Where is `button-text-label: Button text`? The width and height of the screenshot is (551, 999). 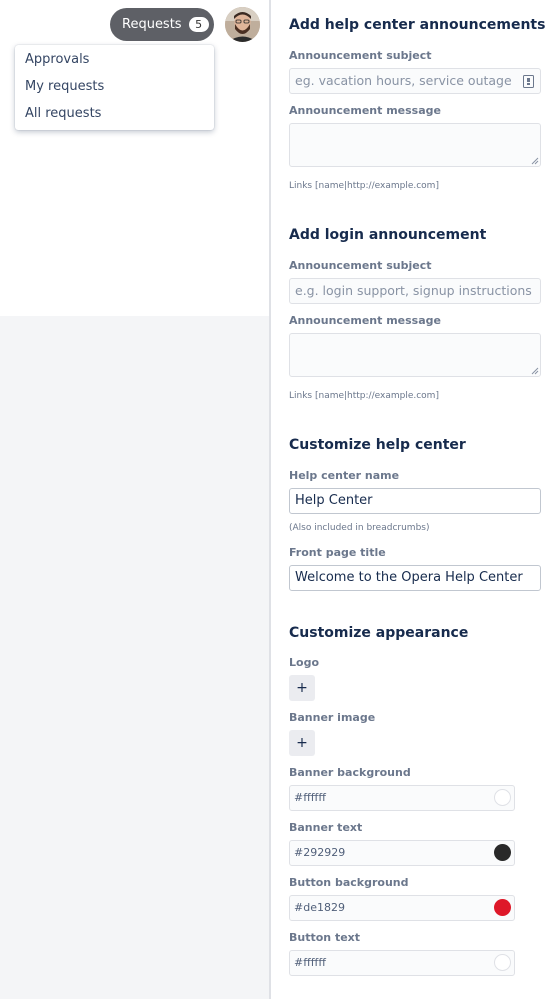 button-text-label: Button text is located at coordinates (325, 937).